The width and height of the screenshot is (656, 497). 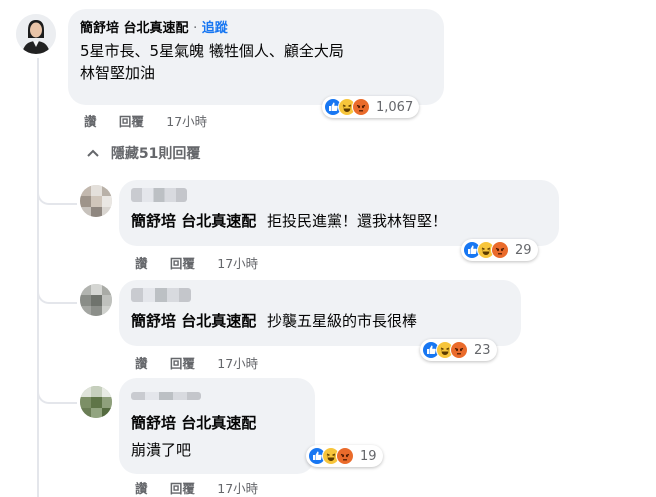 I want to click on hide-replies-label: 隱藏51則回覆, so click(x=155, y=154).